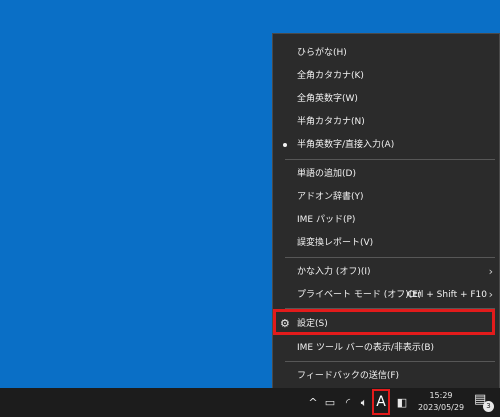 The width and height of the screenshot is (500, 417). I want to click on menu-item-shortcut: Ctrl + Shift + F10, so click(447, 295).